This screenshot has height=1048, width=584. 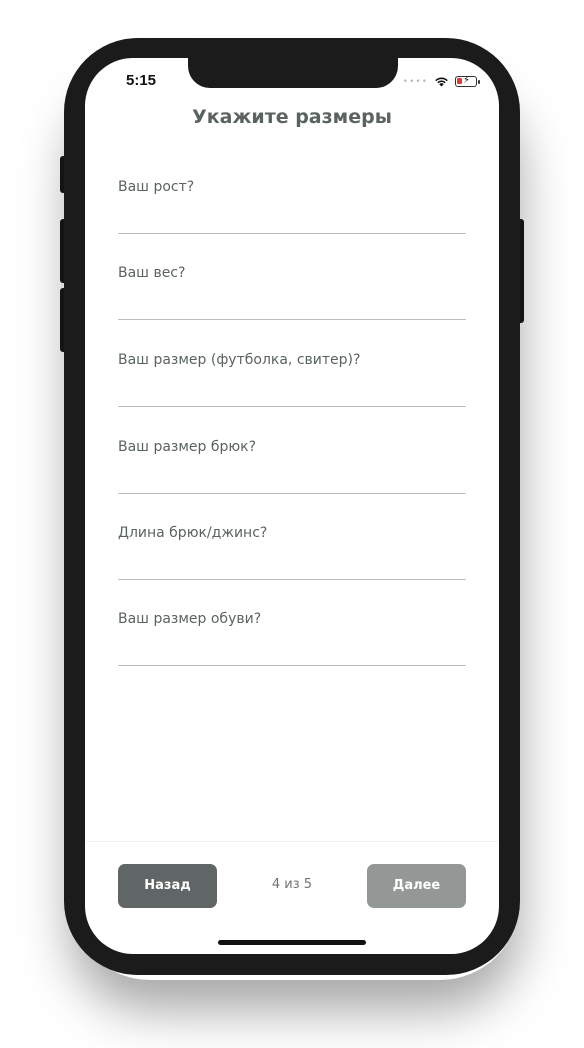 What do you see at coordinates (193, 533) in the screenshot?
I see `pants-length-label: Длина брюк/джинс?` at bounding box center [193, 533].